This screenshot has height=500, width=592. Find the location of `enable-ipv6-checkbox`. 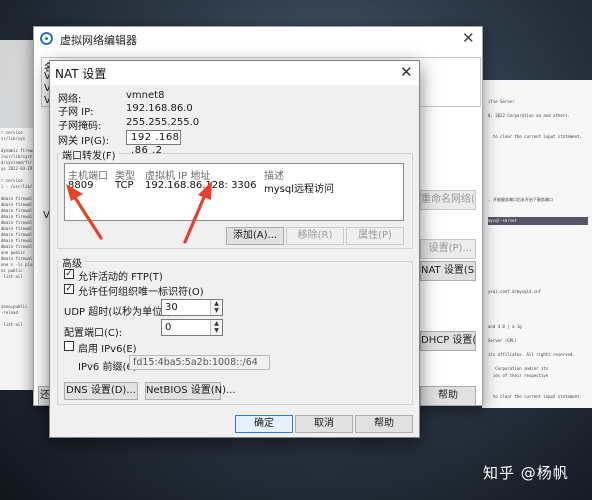

enable-ipv6-checkbox is located at coordinates (69, 346).